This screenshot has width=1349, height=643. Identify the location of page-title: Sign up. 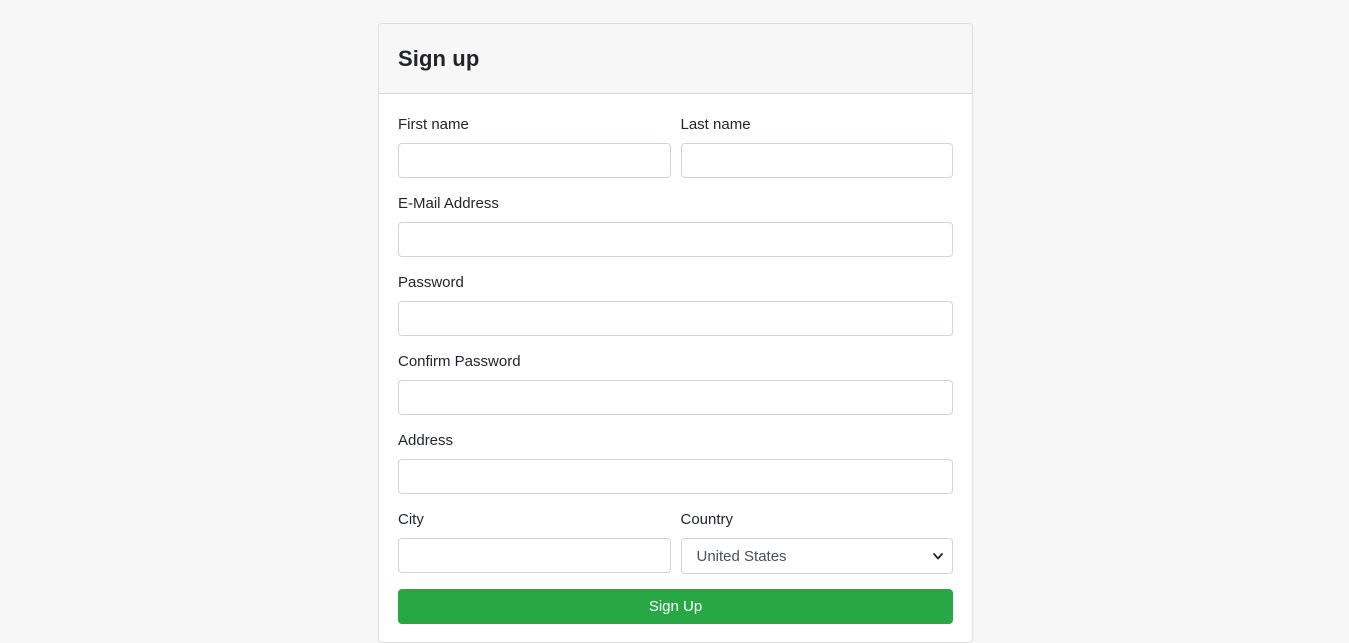
(439, 58).